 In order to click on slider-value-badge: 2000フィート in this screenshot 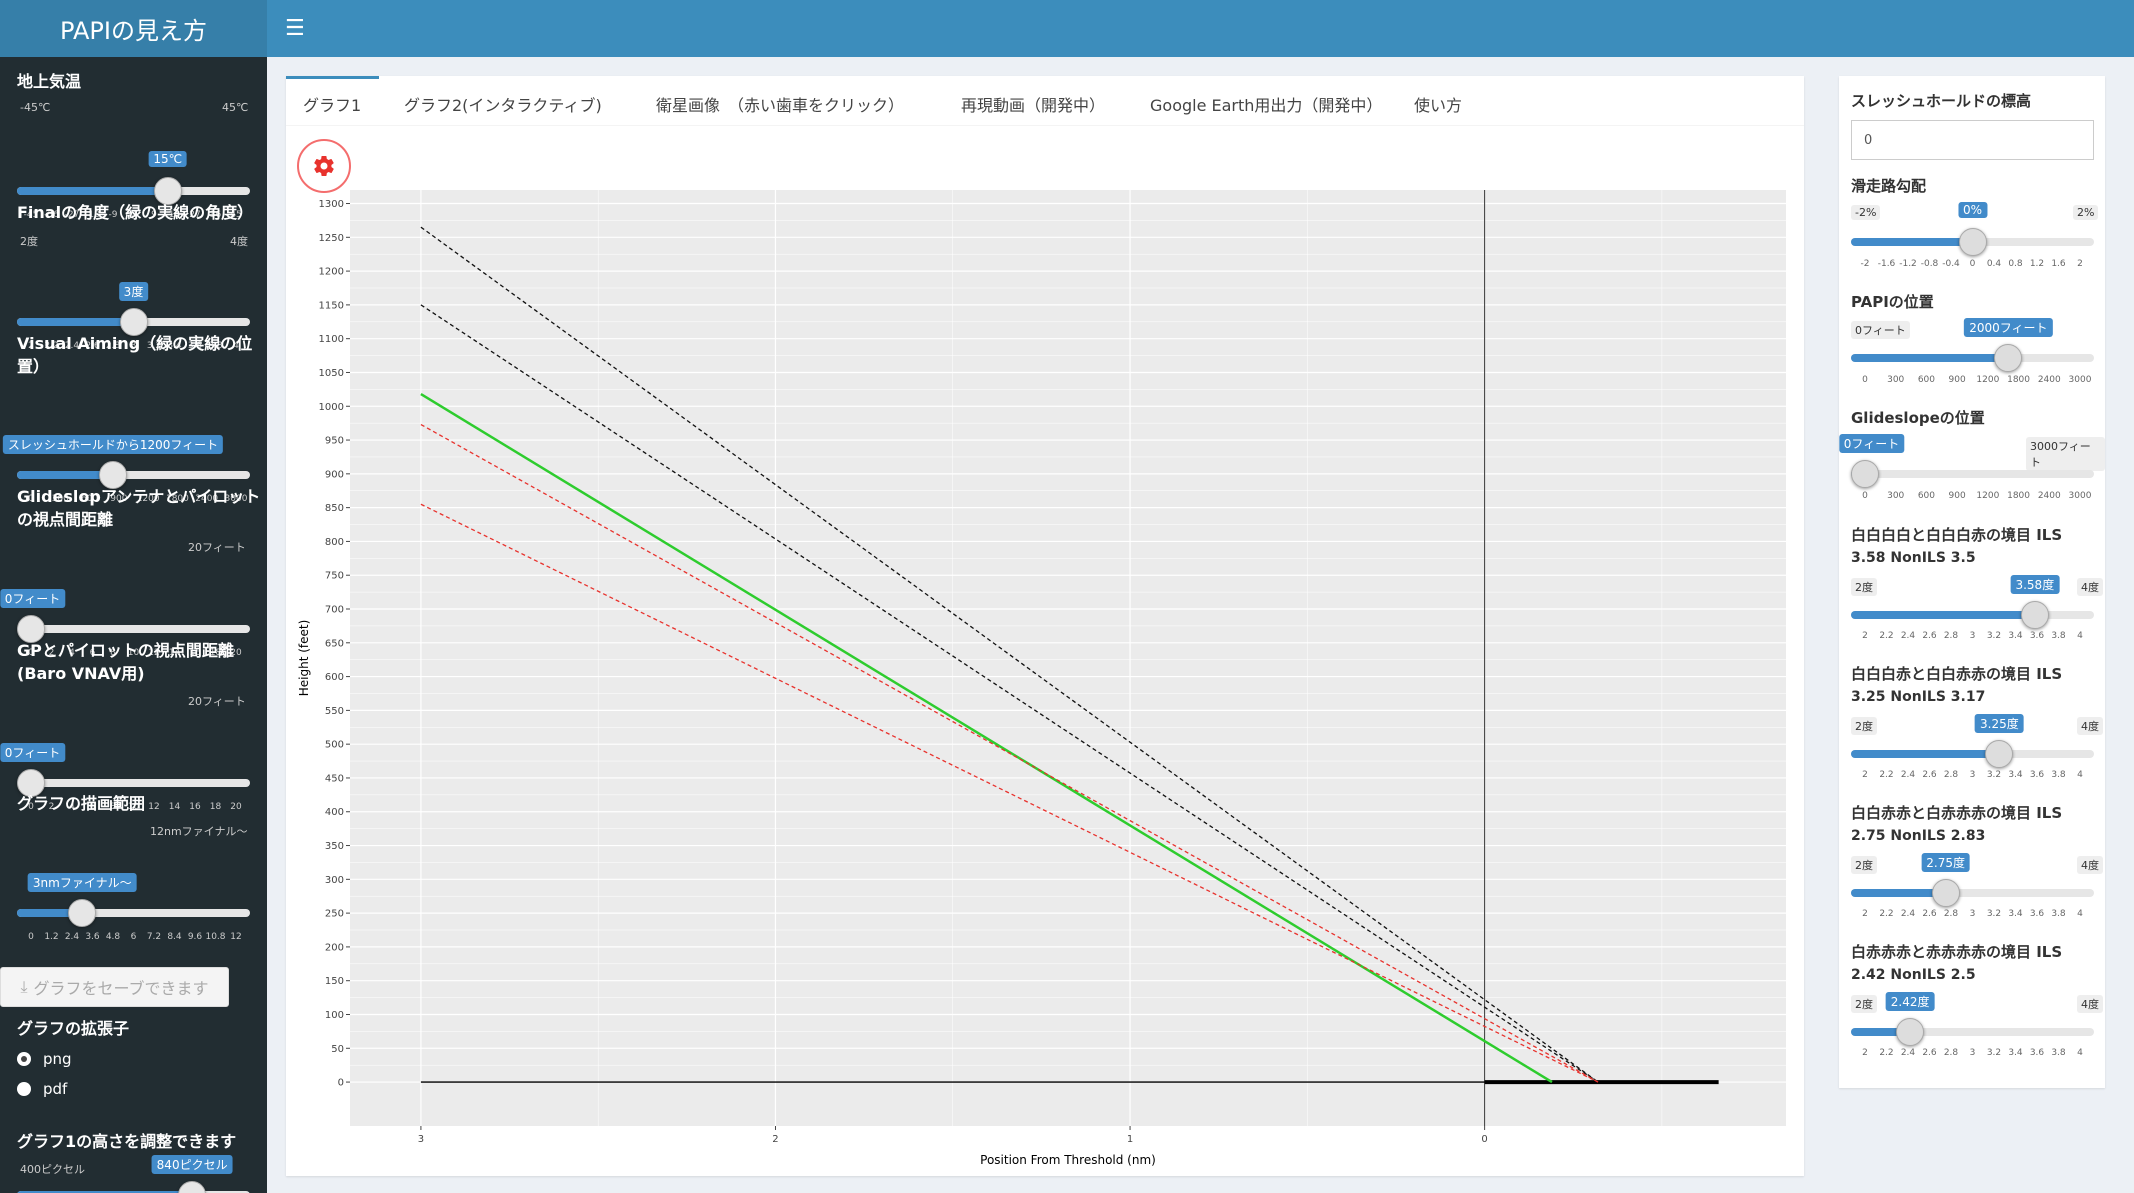, I will do `click(2008, 327)`.